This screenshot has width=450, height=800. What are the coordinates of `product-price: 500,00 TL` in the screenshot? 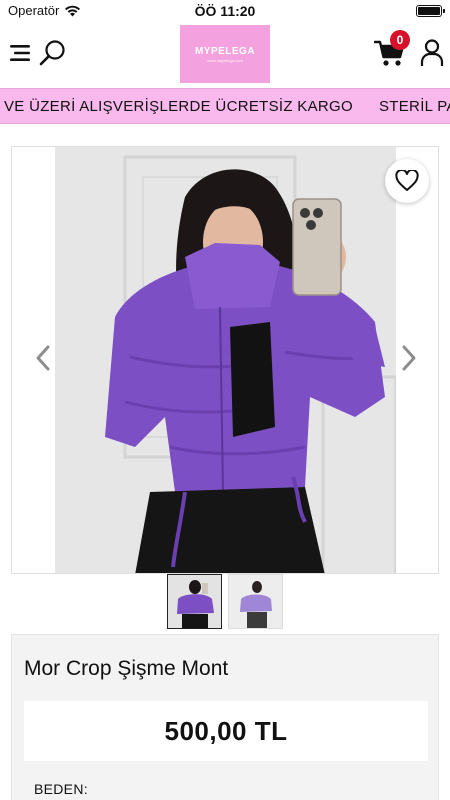 It's located at (226, 730).